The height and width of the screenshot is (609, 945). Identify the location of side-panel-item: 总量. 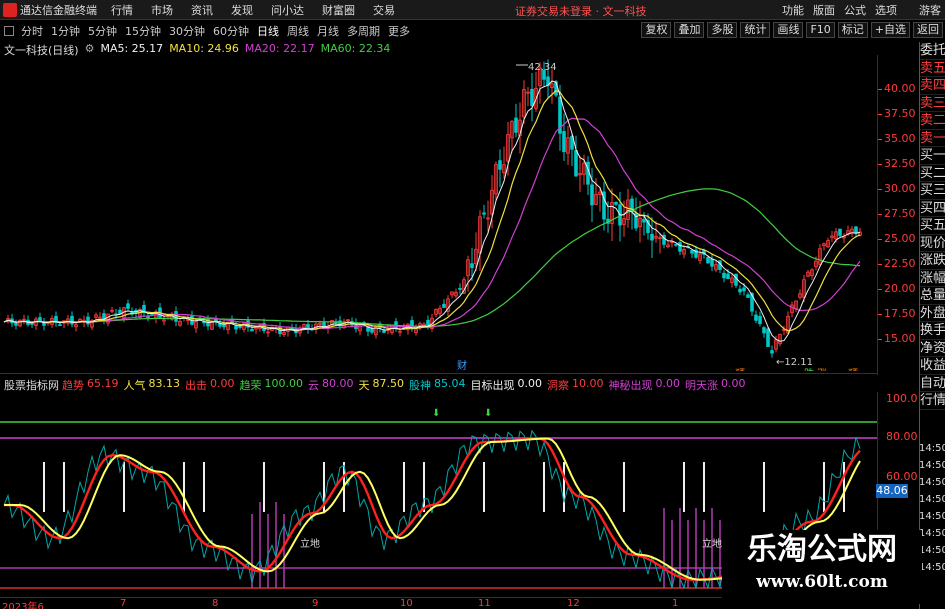
(932, 296).